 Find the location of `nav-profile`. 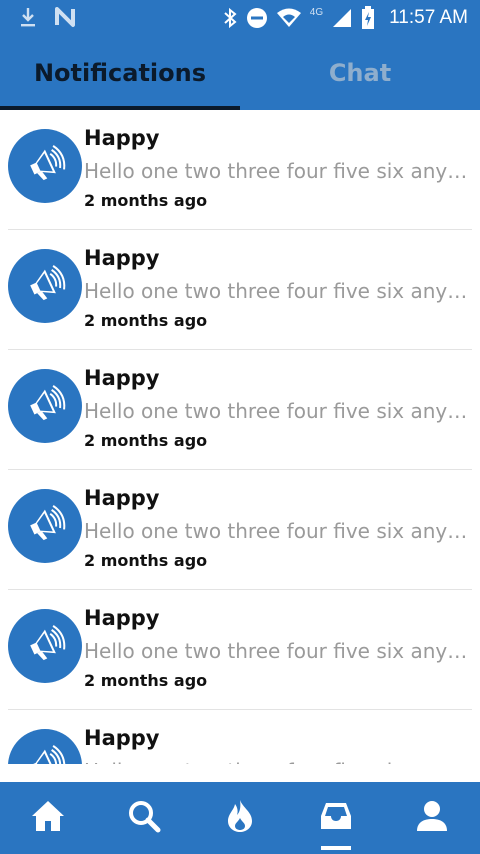

nav-profile is located at coordinates (432, 818).